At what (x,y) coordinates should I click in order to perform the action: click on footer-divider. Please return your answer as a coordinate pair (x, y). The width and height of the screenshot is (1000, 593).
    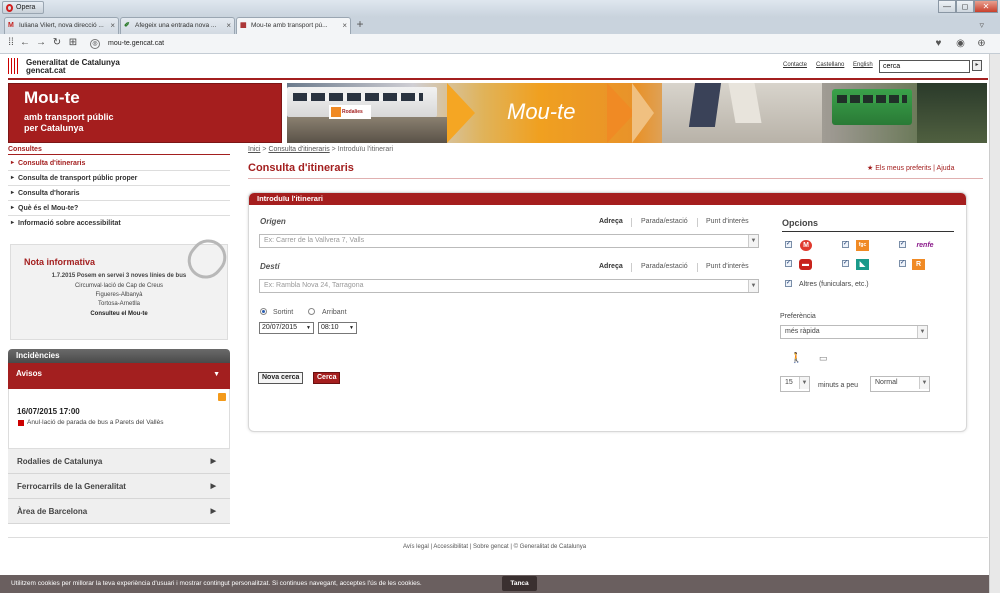
    Looking at the image, I should click on (498, 537).